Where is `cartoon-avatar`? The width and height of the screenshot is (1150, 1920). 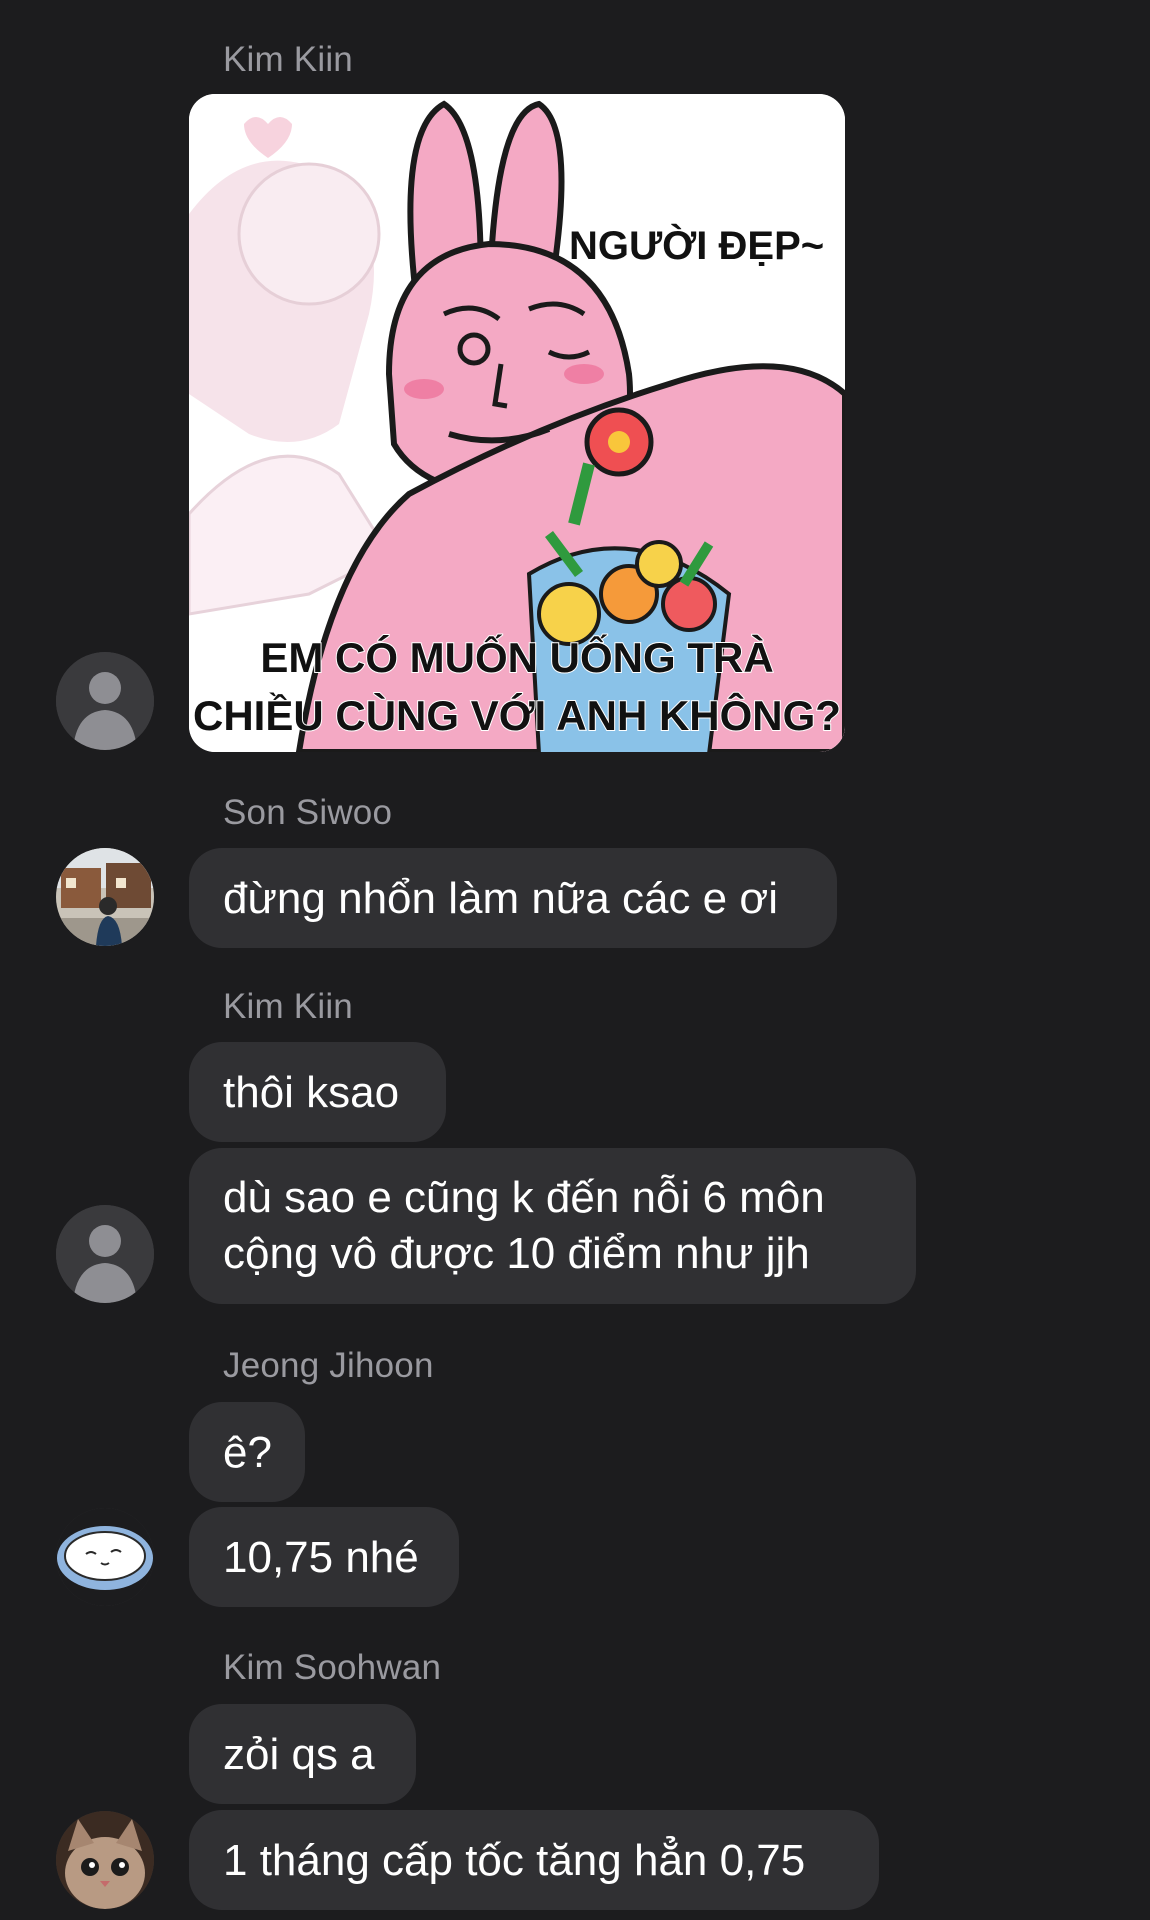 cartoon-avatar is located at coordinates (105, 1557).